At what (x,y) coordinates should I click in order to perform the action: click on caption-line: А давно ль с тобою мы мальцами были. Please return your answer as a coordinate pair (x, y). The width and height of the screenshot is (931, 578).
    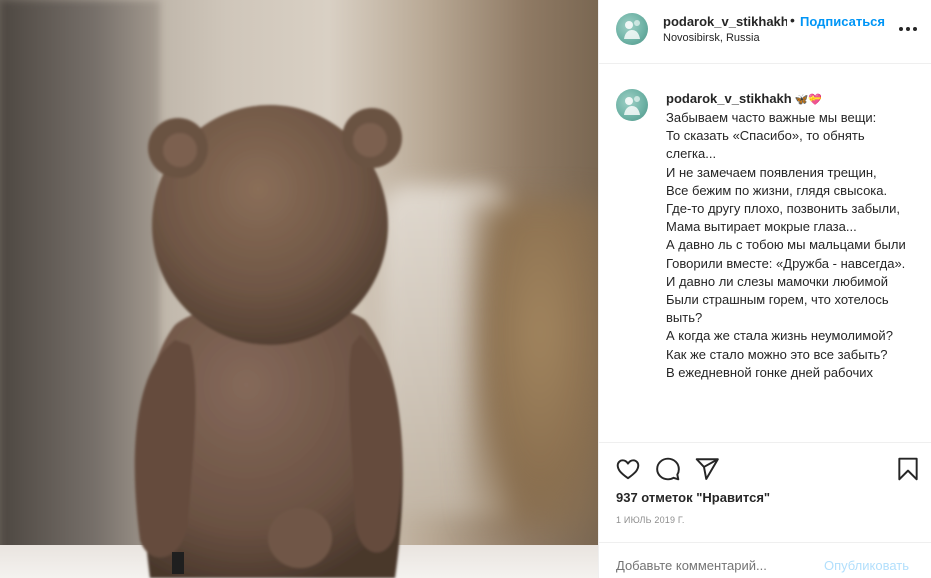
    Looking at the image, I should click on (786, 245).